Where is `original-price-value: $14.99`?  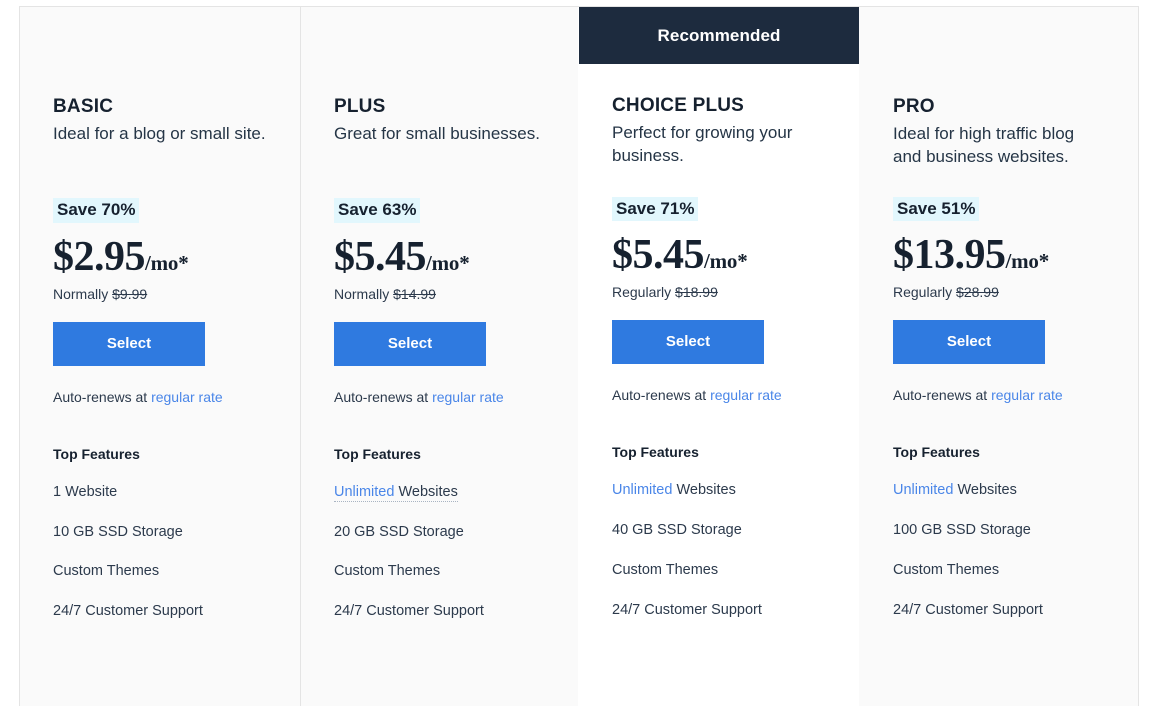 original-price-value: $14.99 is located at coordinates (414, 293).